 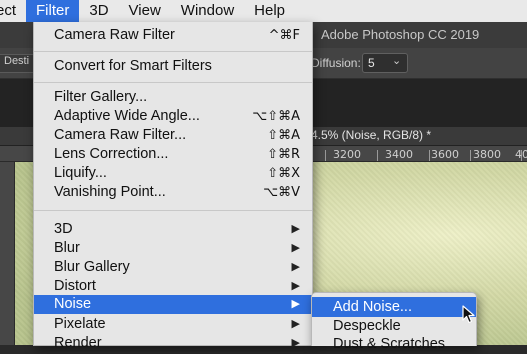 What do you see at coordinates (283, 154) in the screenshot?
I see `menu-item-shortcut: ⇧⌘R` at bounding box center [283, 154].